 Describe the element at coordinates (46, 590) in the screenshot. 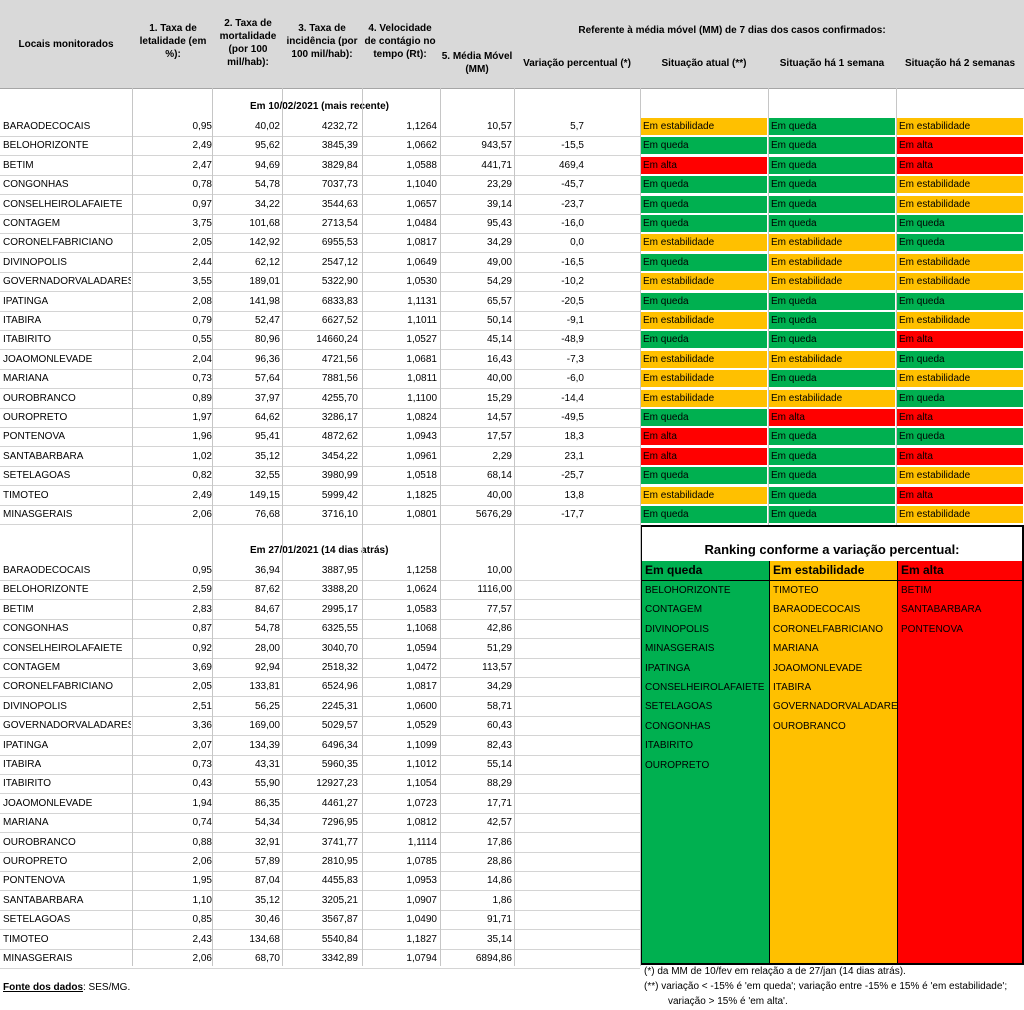

I see `location-name: BELOHORIZONTE` at that location.